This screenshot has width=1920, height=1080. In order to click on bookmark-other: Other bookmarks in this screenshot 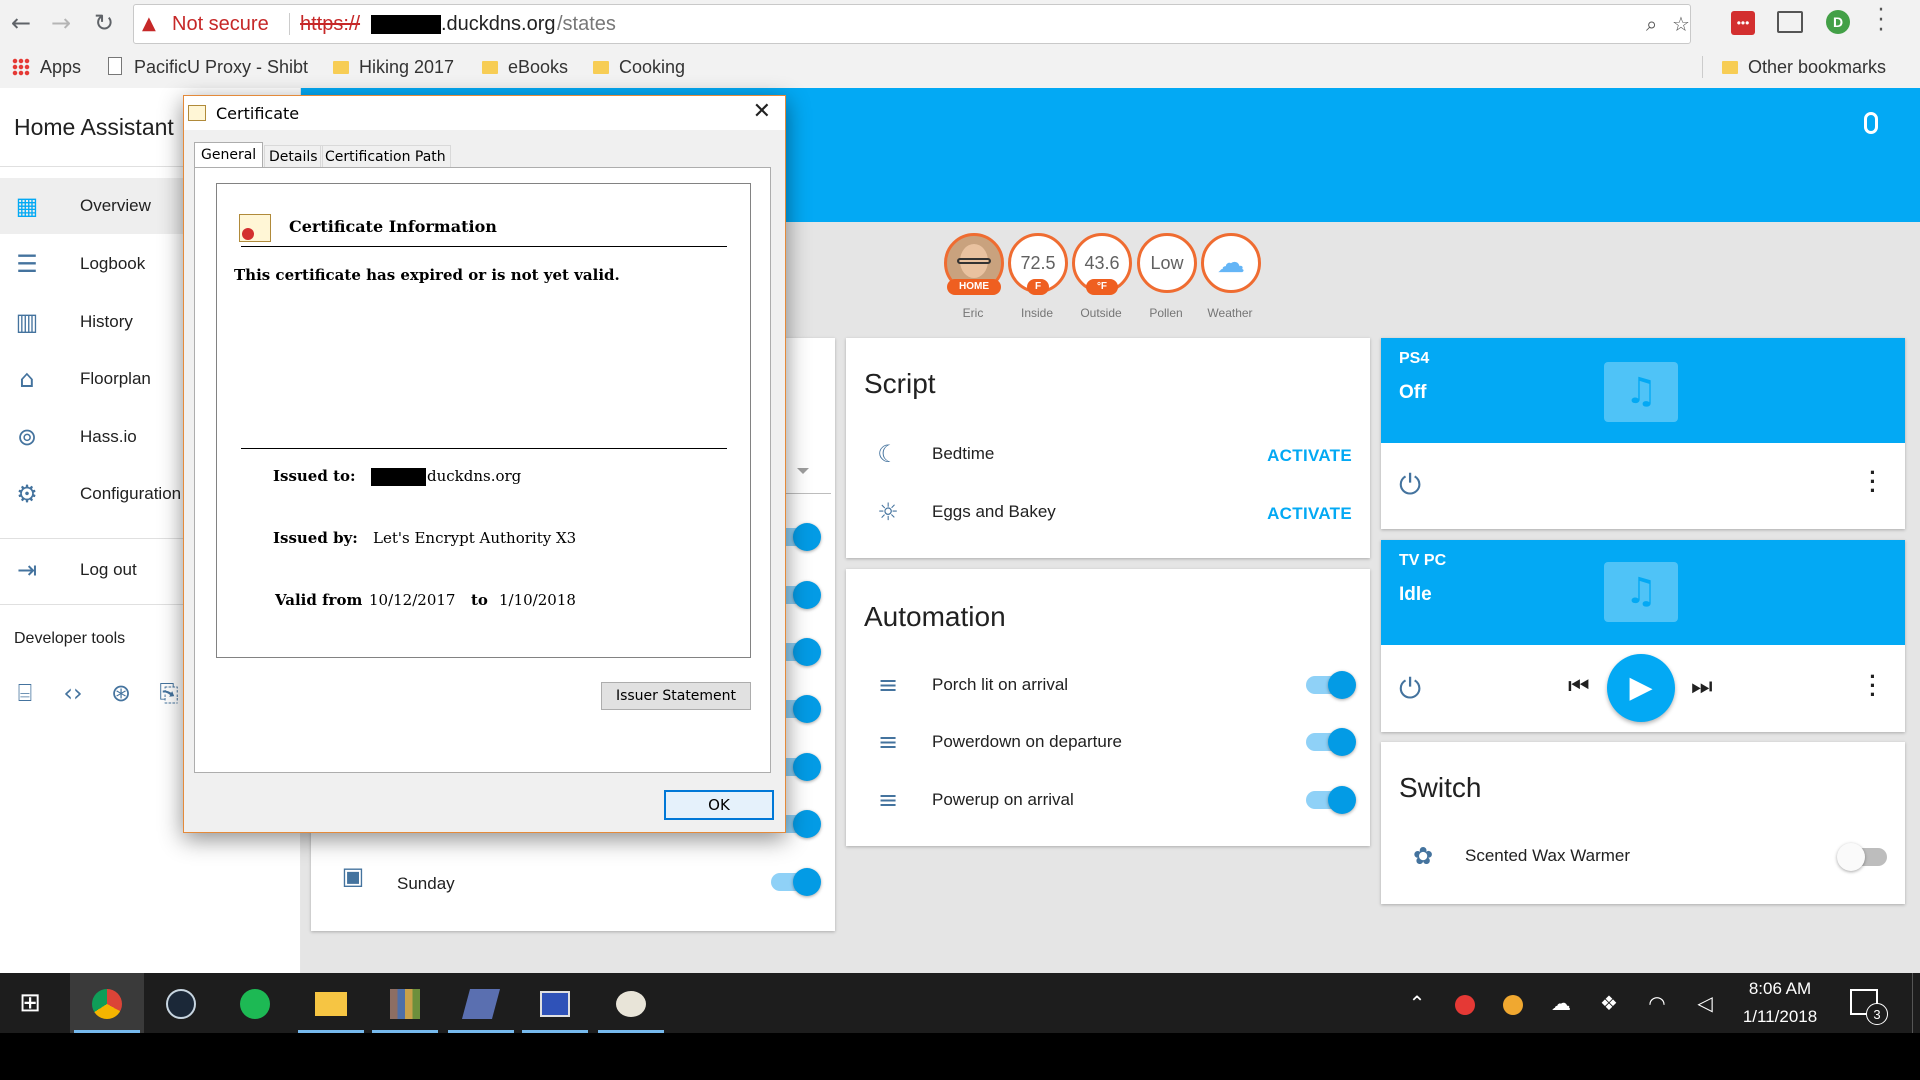, I will do `click(1804, 67)`.